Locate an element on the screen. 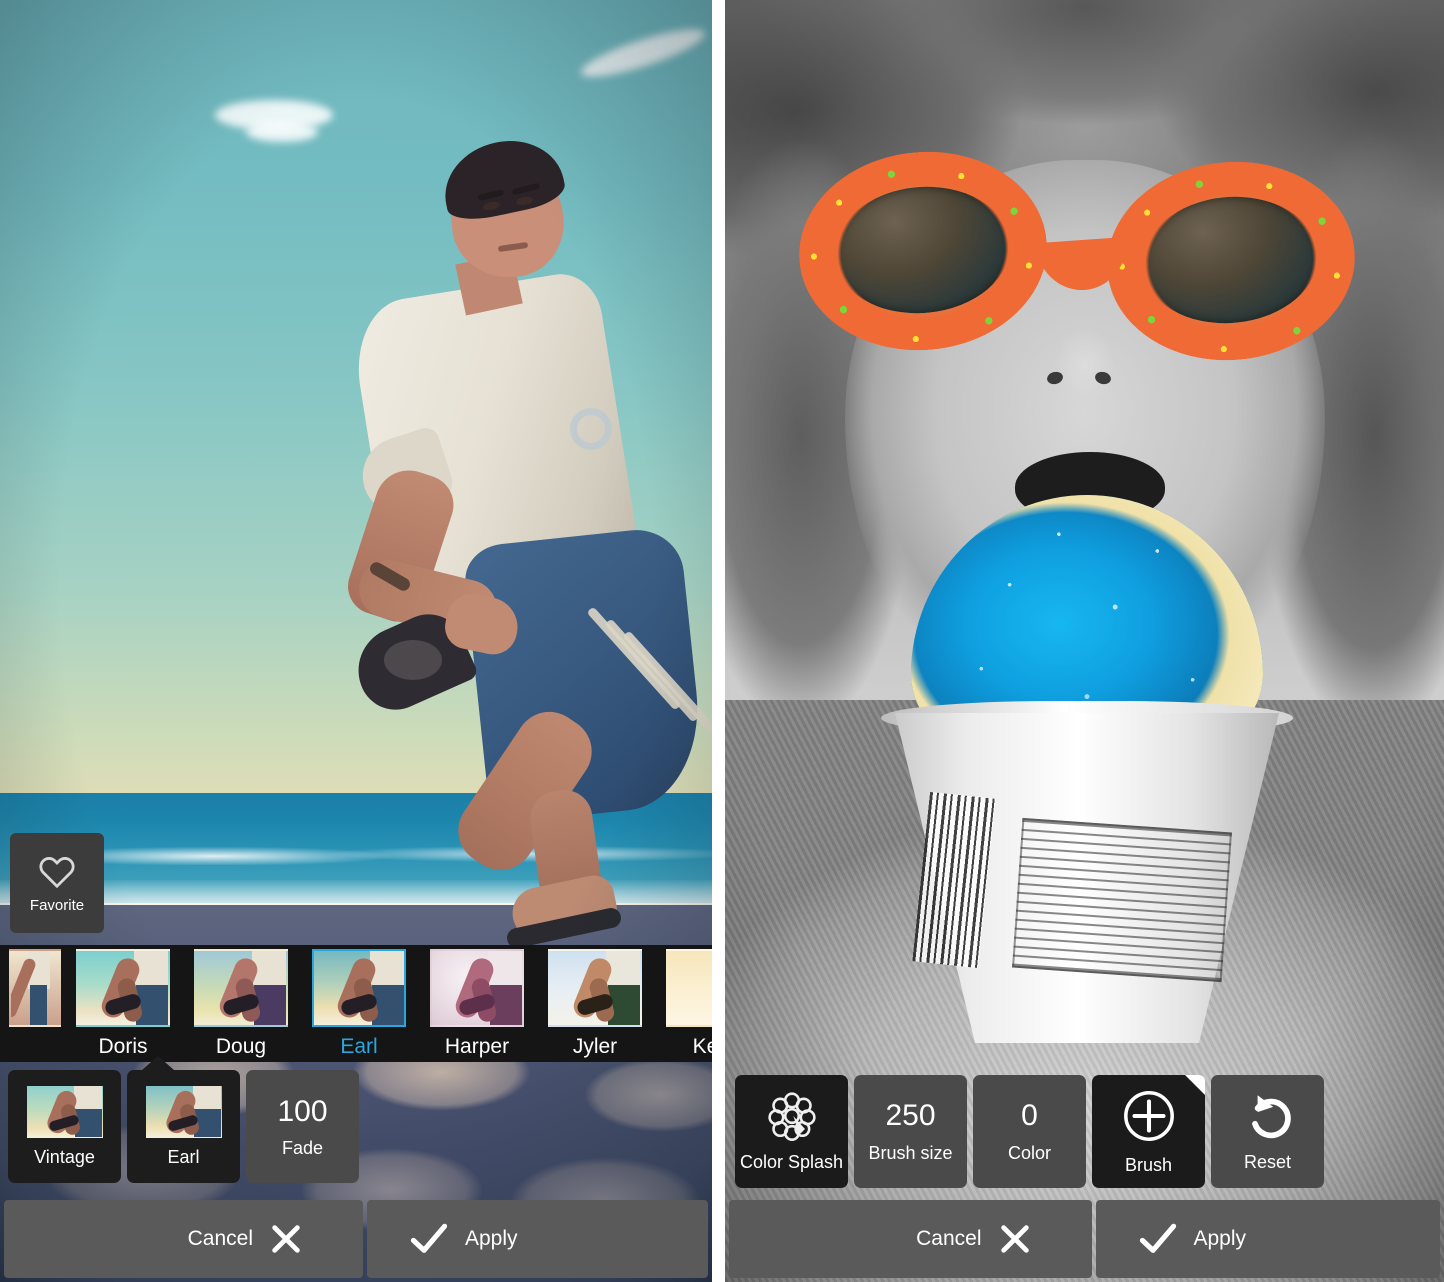 The height and width of the screenshot is (1282, 1444). color-value: 0 is located at coordinates (1029, 1115).